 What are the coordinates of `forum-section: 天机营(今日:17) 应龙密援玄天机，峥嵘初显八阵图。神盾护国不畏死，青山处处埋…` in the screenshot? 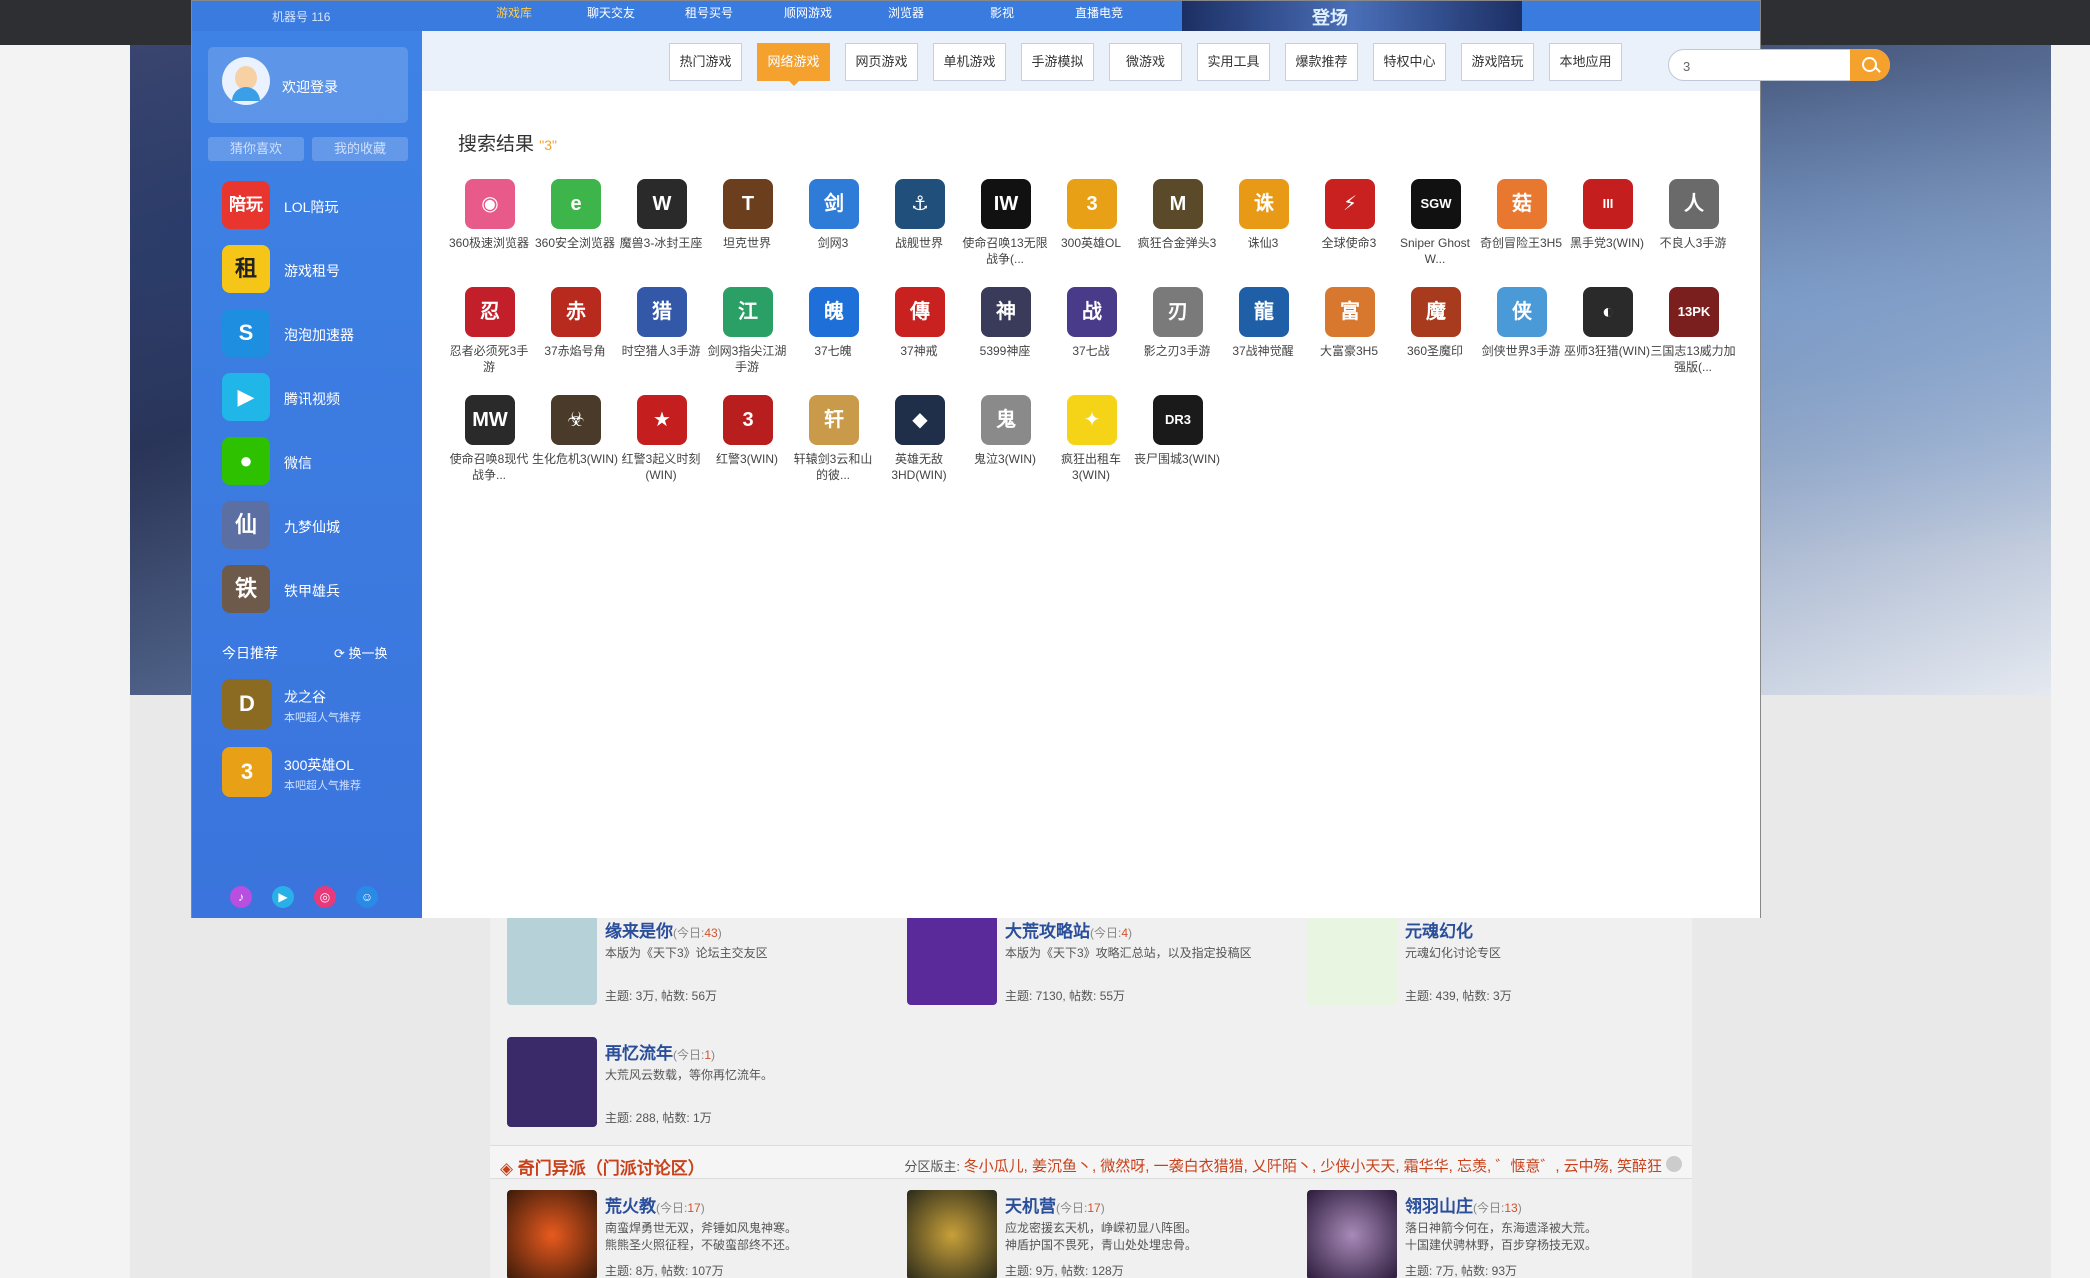 It's located at (1090, 1234).